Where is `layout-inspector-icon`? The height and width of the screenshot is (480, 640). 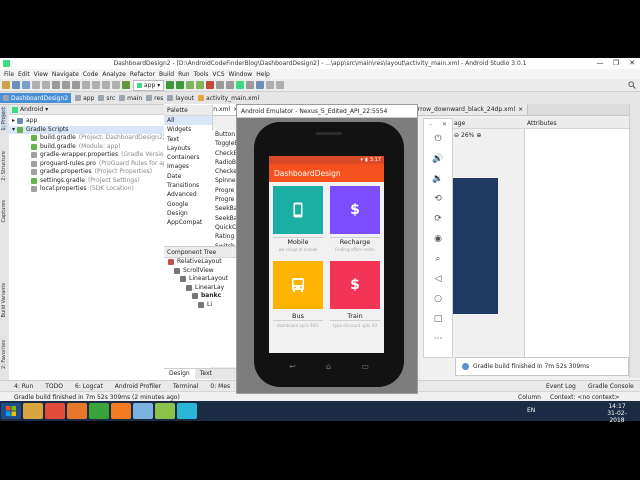 layout-inspector-icon is located at coordinates (260, 85).